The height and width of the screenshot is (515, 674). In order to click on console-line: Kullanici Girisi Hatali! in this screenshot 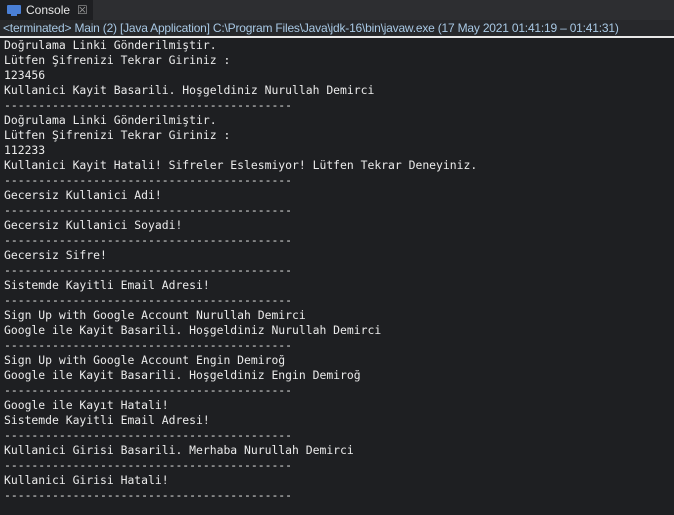, I will do `click(86, 480)`.